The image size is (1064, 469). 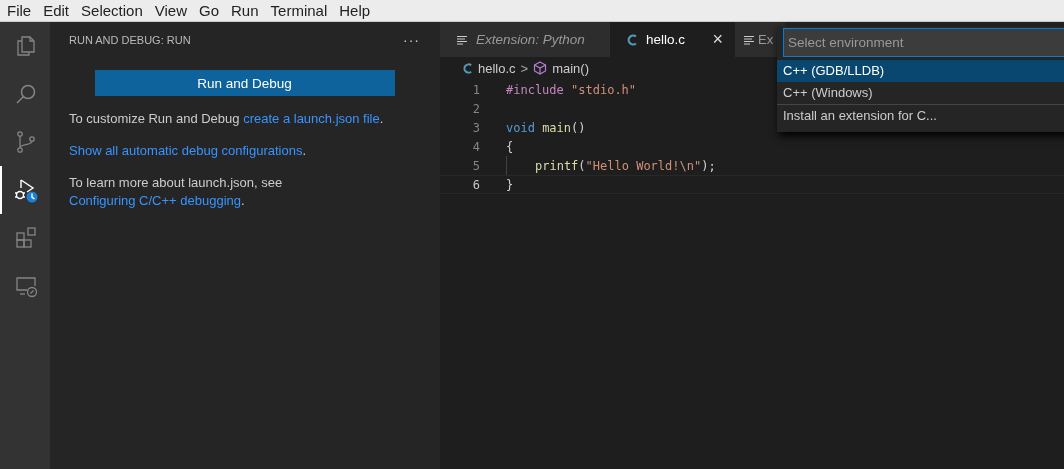 I want to click on close-icon: ×, so click(x=717, y=39).